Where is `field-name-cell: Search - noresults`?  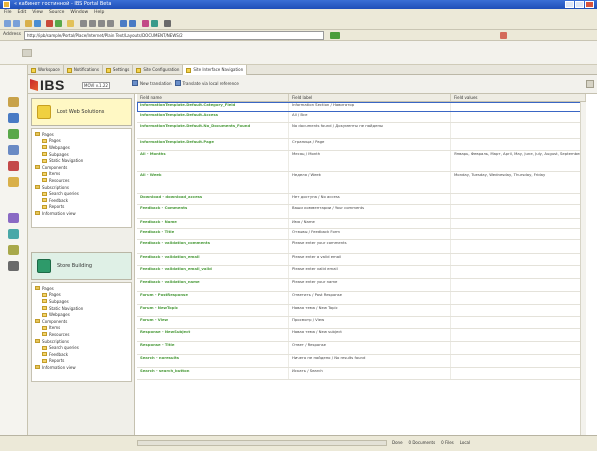 field-name-cell: Search - noresults is located at coordinates (213, 361).